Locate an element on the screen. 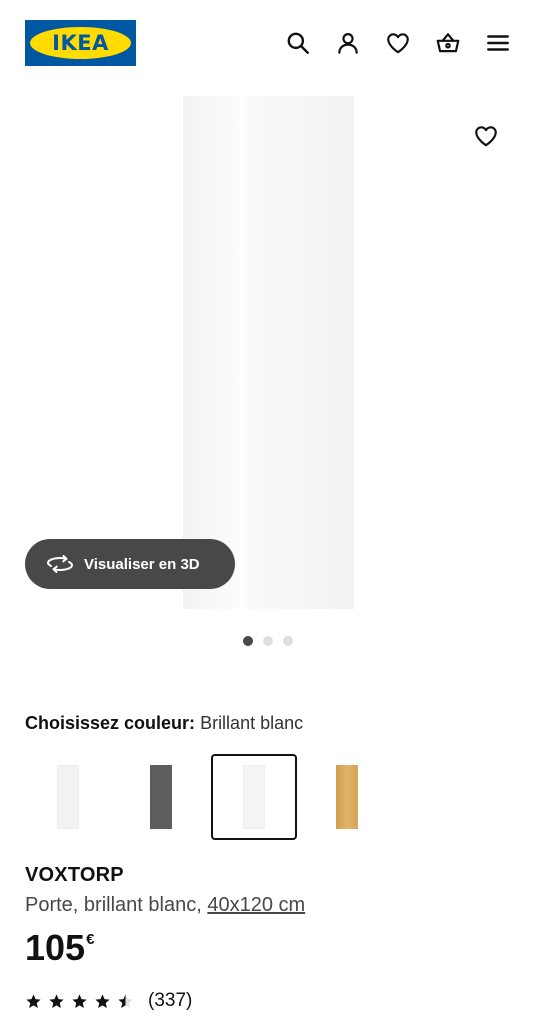 The width and height of the screenshot is (536, 1024). price-currency: € is located at coordinates (90, 939).